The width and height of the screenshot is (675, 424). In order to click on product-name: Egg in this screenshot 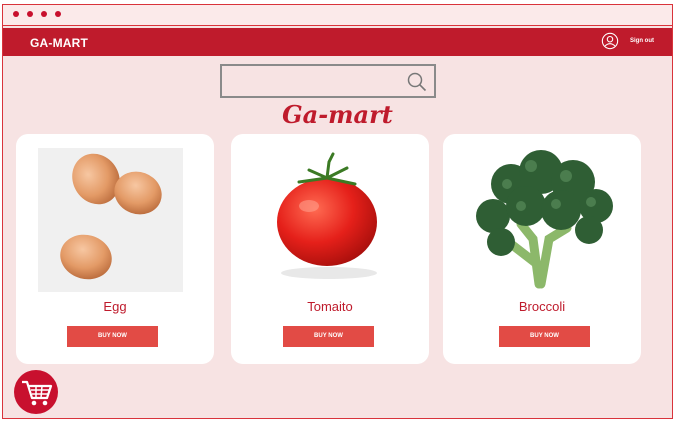, I will do `click(115, 306)`.